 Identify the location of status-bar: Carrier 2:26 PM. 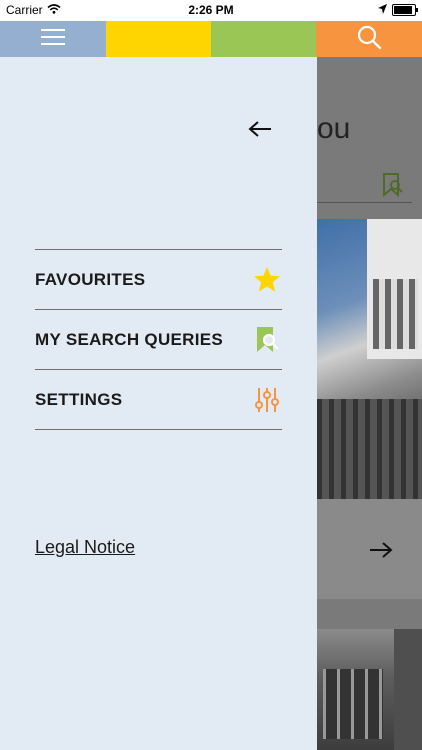
(211, 10).